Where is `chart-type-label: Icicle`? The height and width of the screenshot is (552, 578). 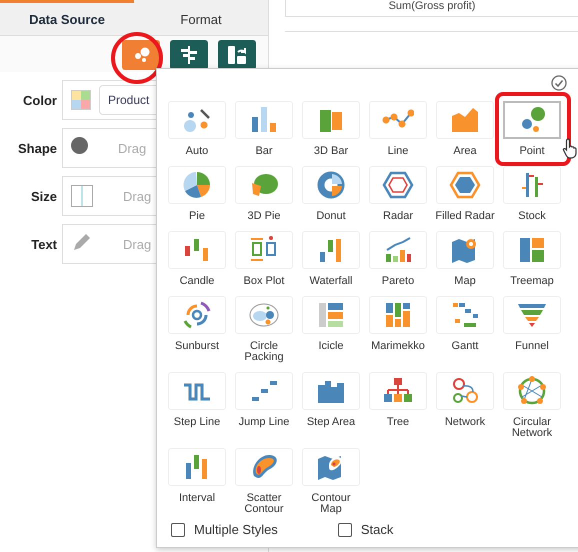
chart-type-label: Icicle is located at coordinates (331, 346).